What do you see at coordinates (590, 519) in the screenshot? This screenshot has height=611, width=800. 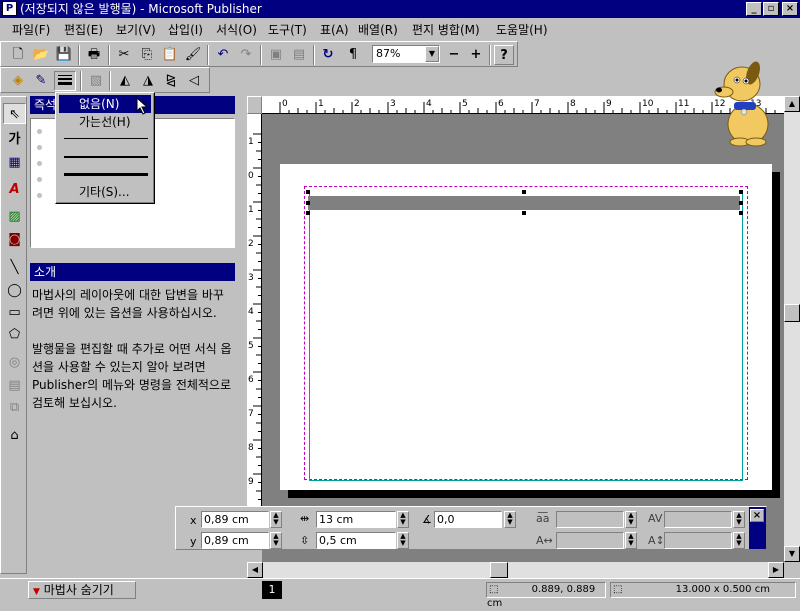 I see `character-spacing-field` at bounding box center [590, 519].